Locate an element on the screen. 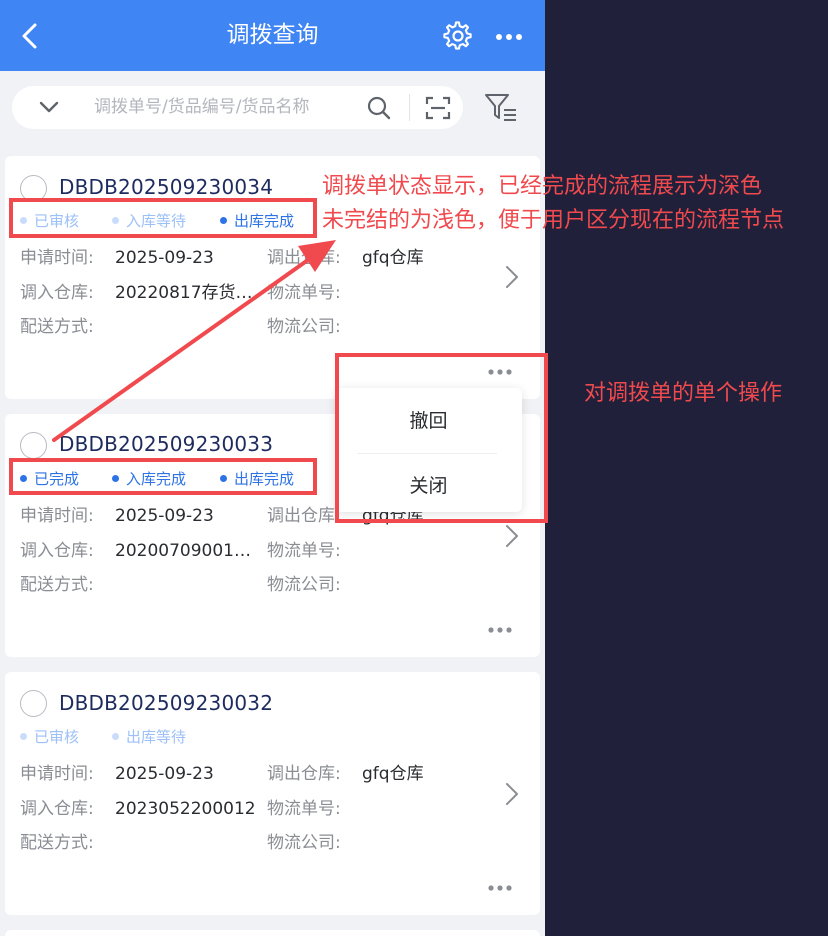 This screenshot has width=828, height=936. action-annotation: 对调拨单的单个操作 is located at coordinates (683, 393).